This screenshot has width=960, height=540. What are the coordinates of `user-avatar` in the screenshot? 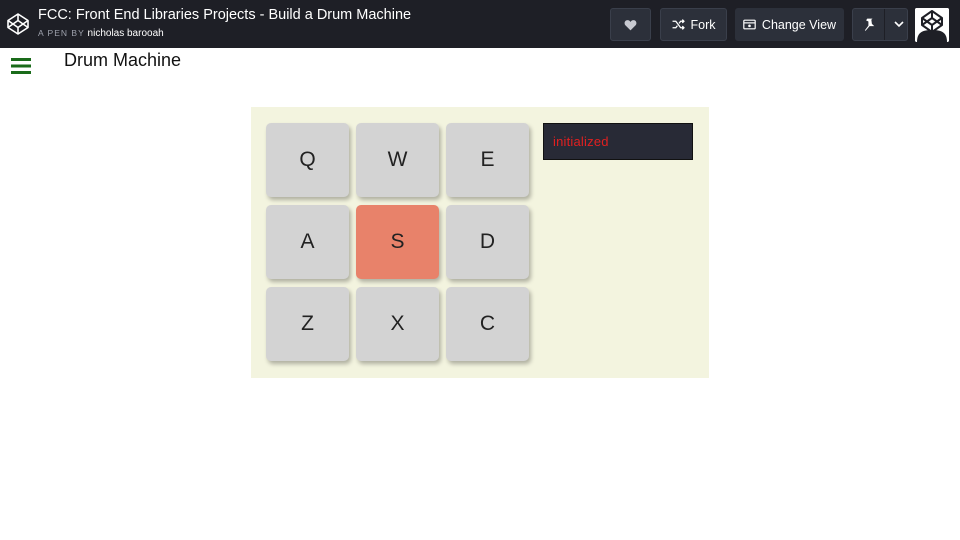 It's located at (932, 25).